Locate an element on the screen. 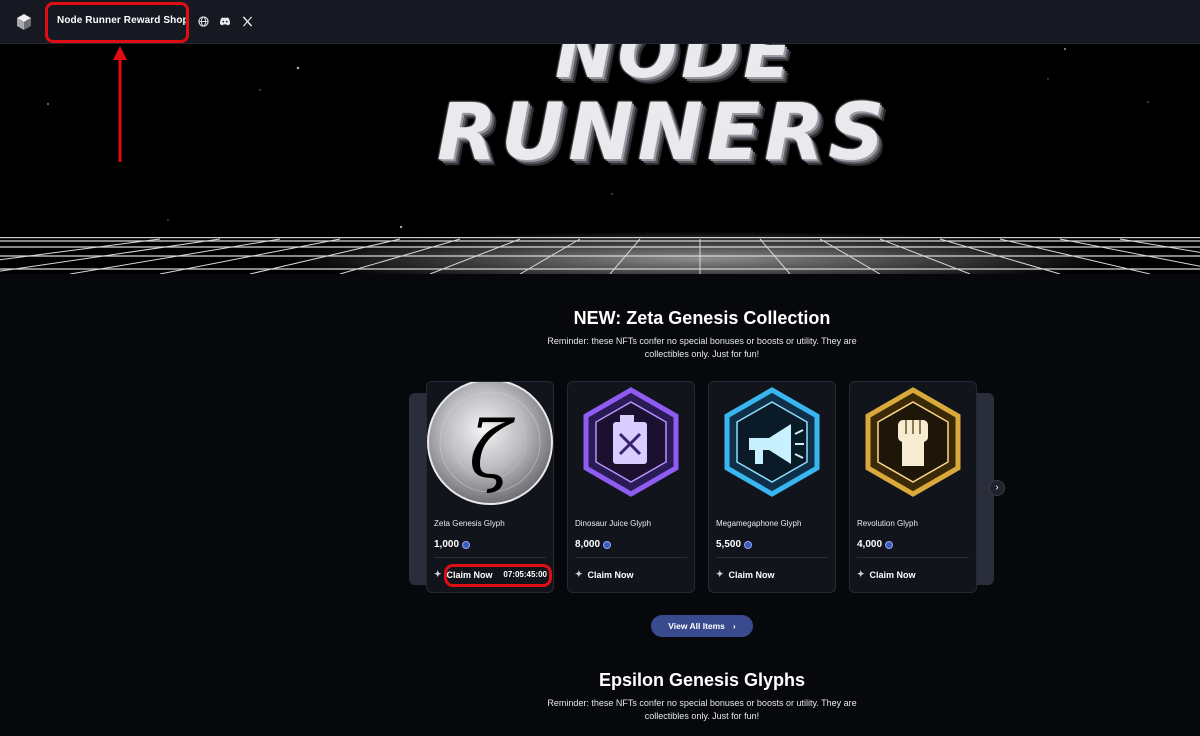 This screenshot has height=736, width=1200. product-price: 1,000 is located at coordinates (452, 544).